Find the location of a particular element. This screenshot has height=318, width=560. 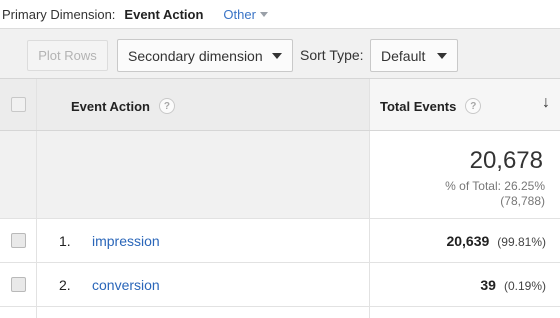

row-events-percent: (0.19%) is located at coordinates (524, 286).